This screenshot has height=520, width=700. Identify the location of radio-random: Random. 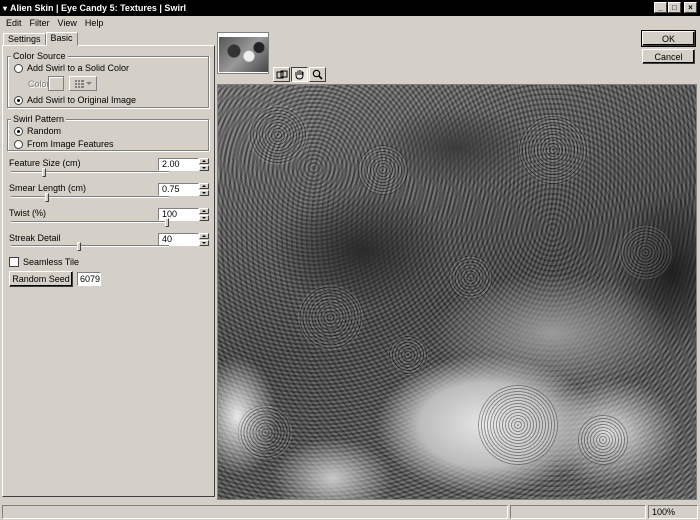
(37, 131).